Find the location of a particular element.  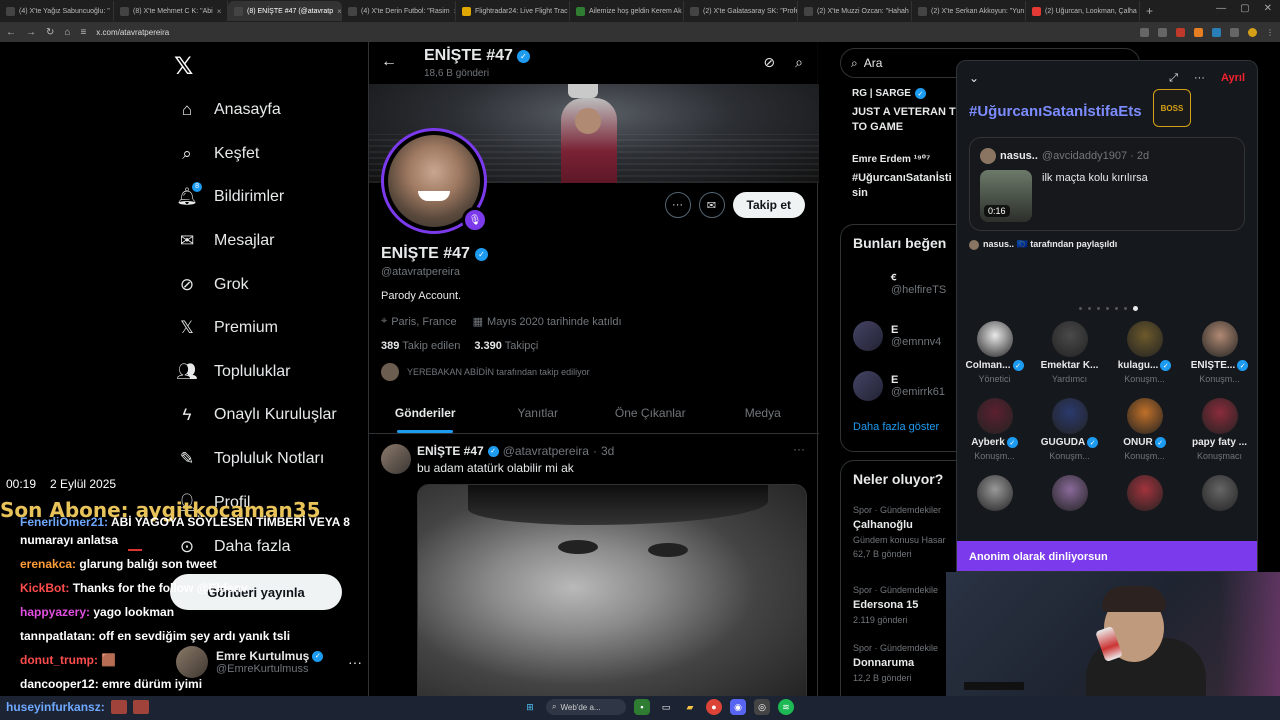

nav-item-topluluk-notları: ✎ Topluluk Notları is located at coordinates (250, 459).